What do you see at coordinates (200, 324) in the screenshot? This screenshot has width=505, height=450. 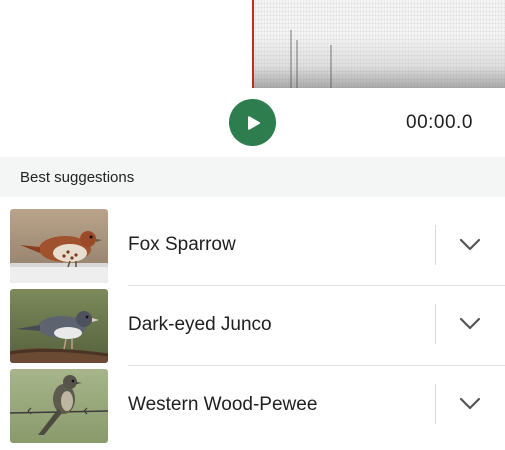 I see `bird-name: Dark-eyed Junco` at bounding box center [200, 324].